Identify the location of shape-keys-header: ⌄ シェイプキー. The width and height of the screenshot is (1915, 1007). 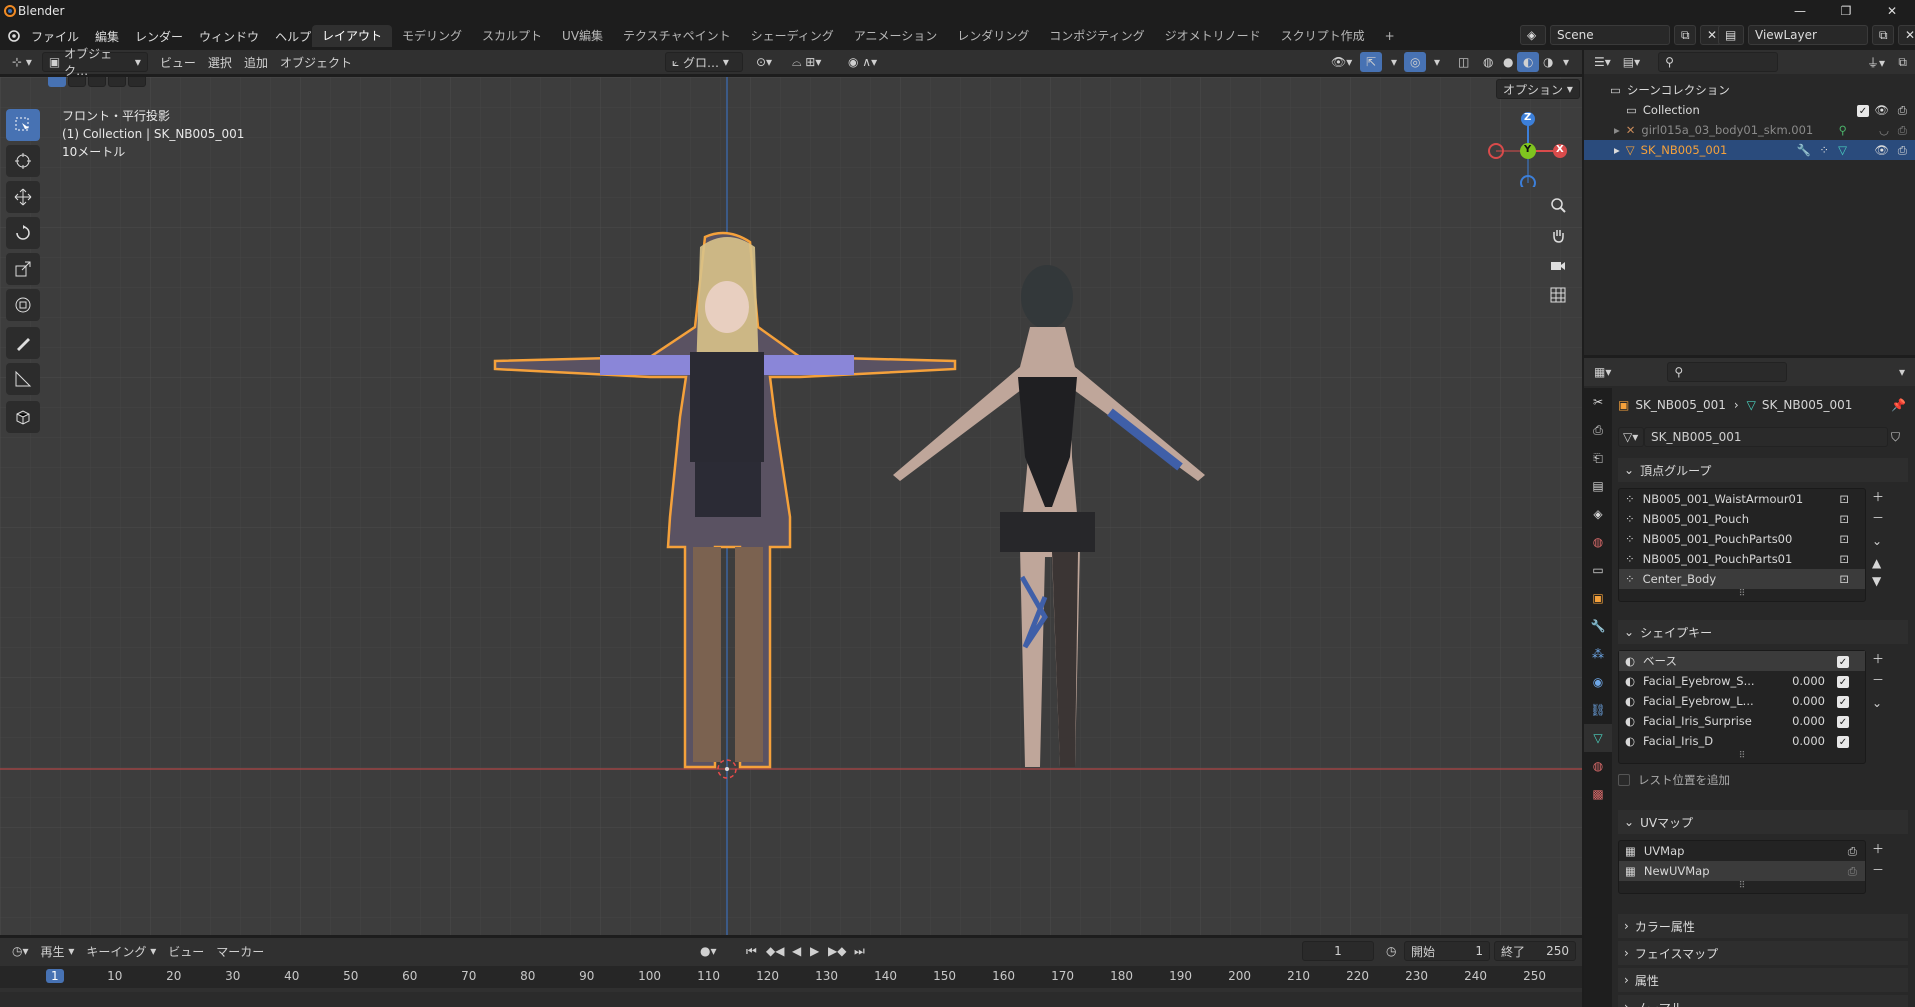
(1763, 632).